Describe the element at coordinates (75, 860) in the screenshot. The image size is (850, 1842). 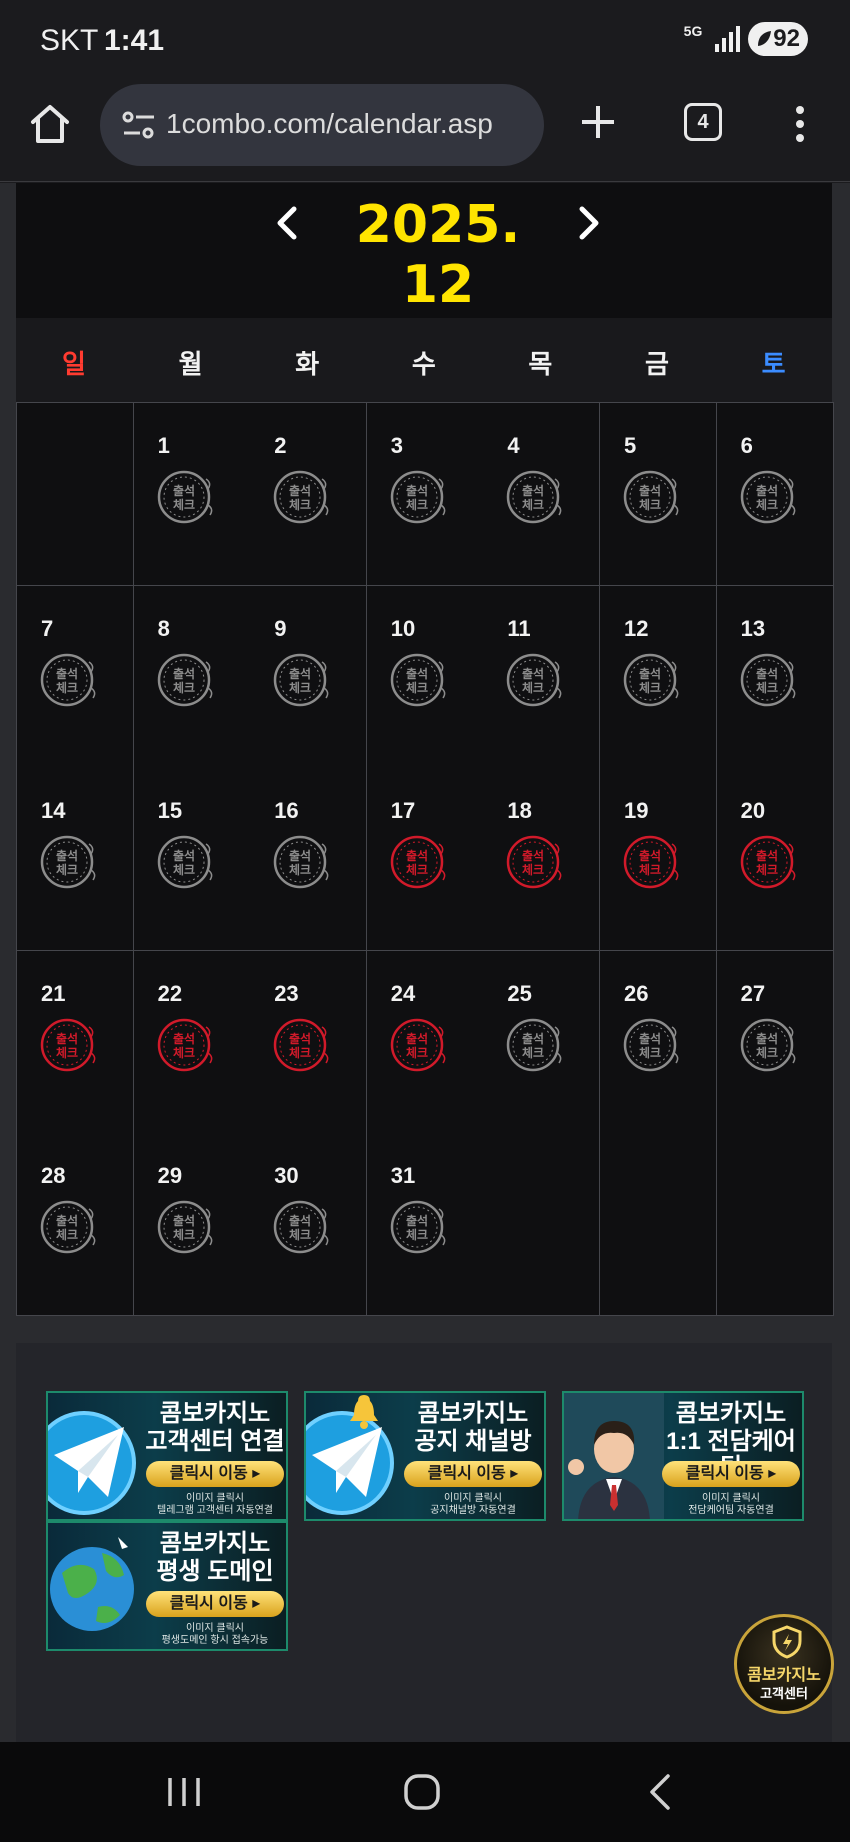
I see `calendar-day-cell: 14 출석 체크` at that location.